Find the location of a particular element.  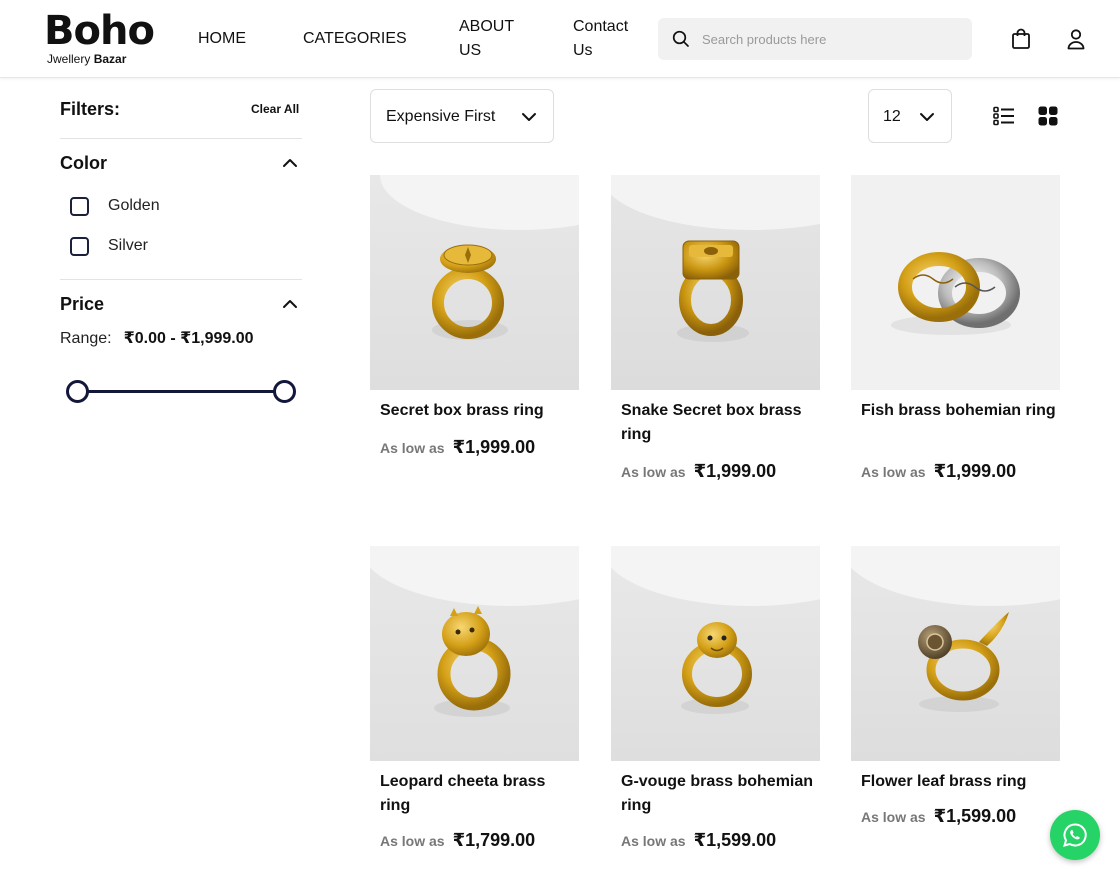

range-value: ₹0.00 - ₹1,999.00 is located at coordinates (188, 338).